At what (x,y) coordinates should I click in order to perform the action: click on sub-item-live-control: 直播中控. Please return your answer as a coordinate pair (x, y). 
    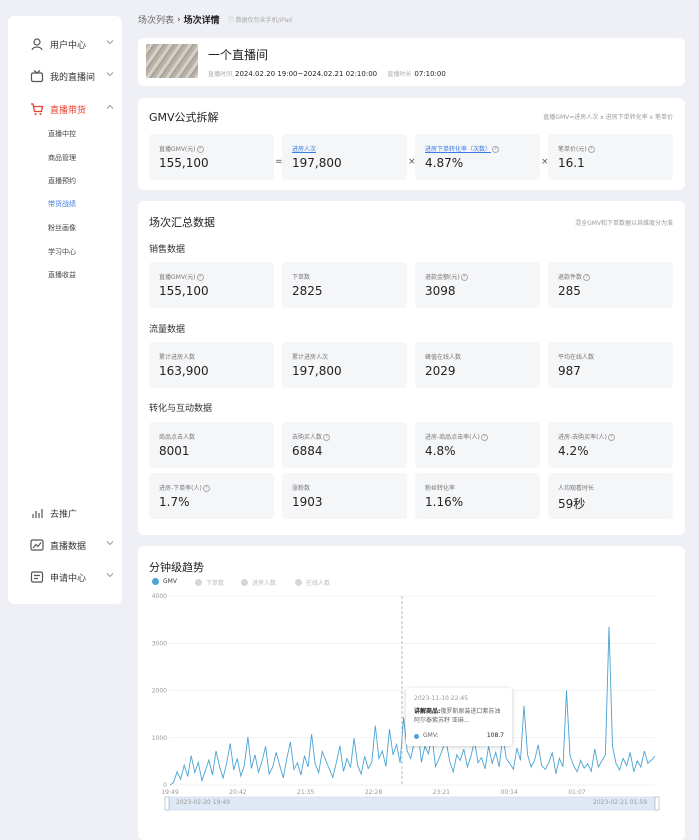
    Looking at the image, I should click on (62, 134).